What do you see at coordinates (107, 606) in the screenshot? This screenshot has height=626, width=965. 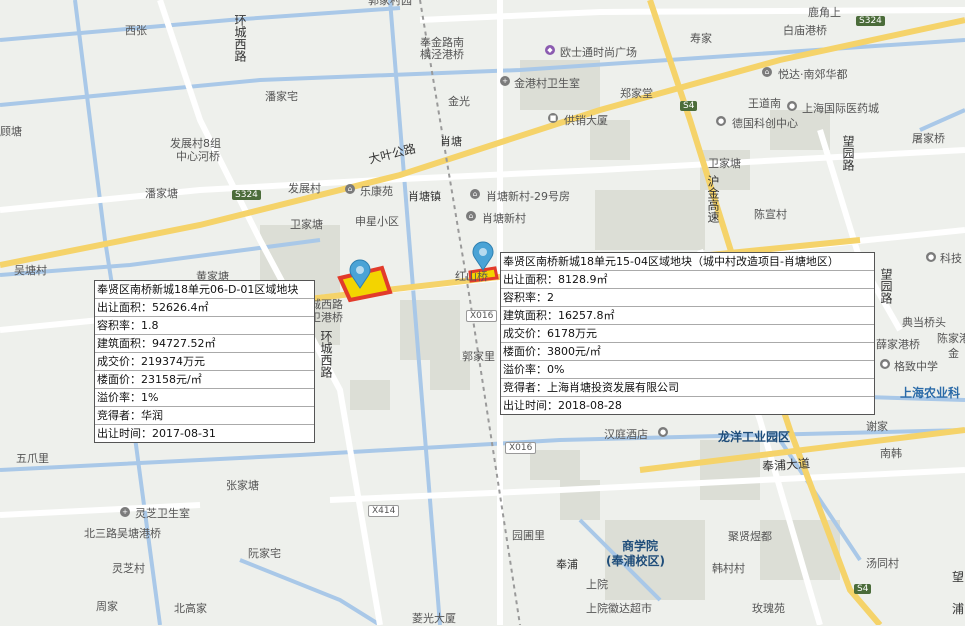 I see `label-zhoujia: 周家` at bounding box center [107, 606].